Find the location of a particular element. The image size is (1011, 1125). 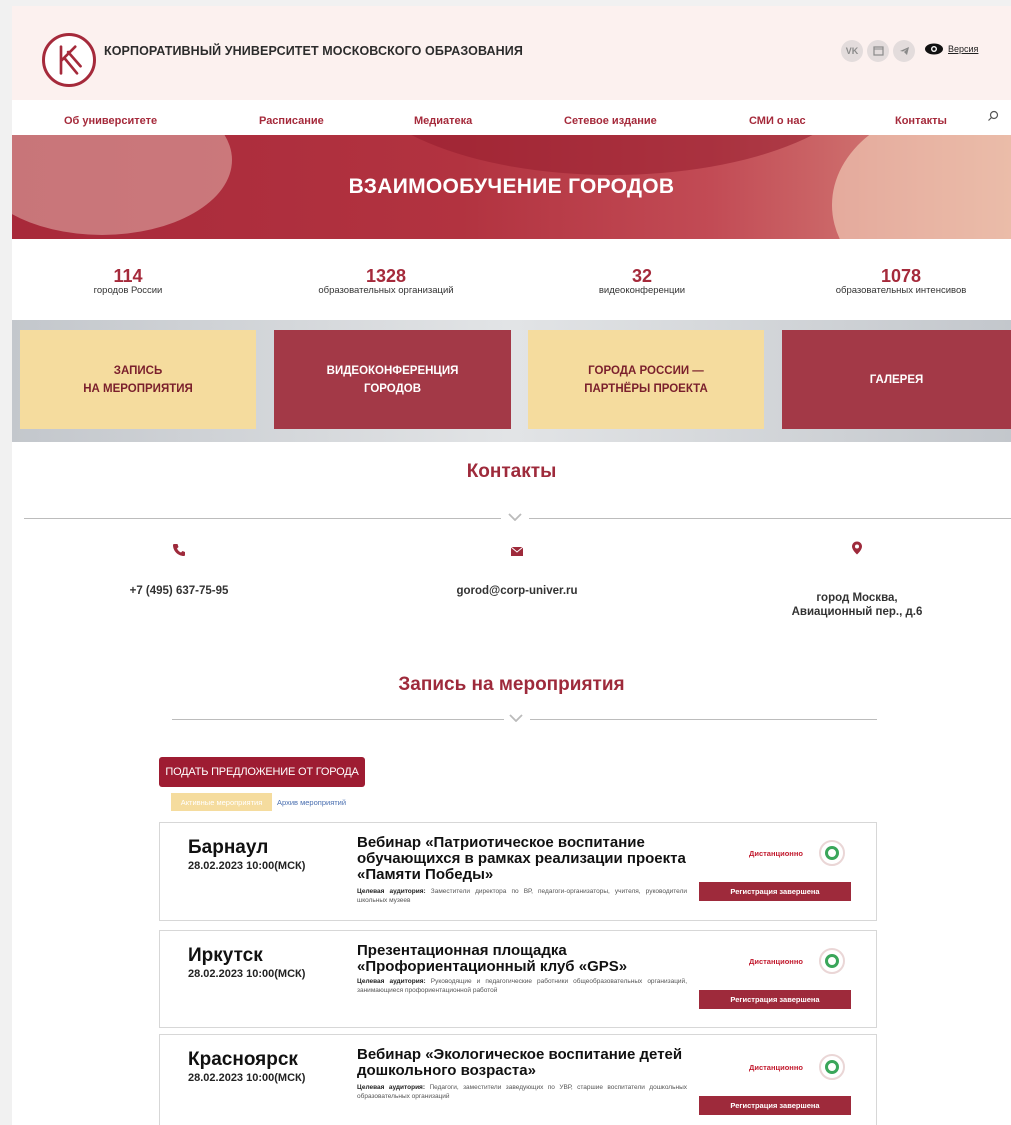

stat-organizations: 1328 образовательных организаций is located at coordinates (386, 282).